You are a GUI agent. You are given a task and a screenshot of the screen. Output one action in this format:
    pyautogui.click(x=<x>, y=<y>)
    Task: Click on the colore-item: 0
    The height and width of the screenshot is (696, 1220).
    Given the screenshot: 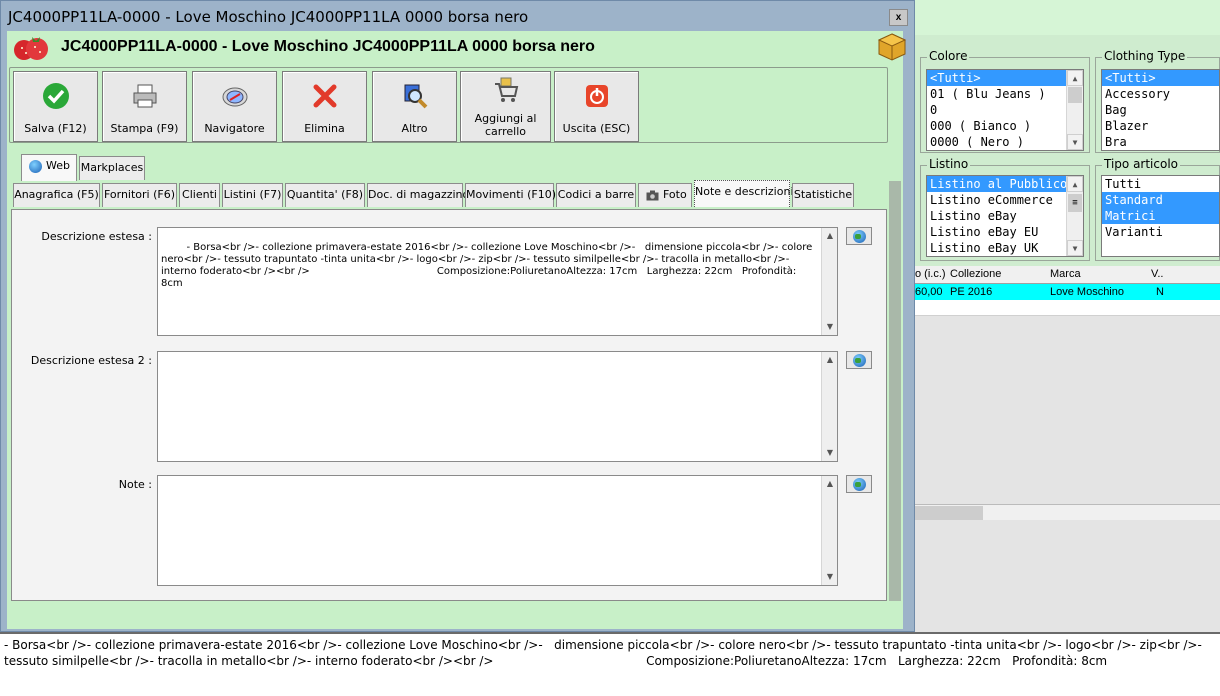 What is the action you would take?
    pyautogui.click(x=1005, y=110)
    